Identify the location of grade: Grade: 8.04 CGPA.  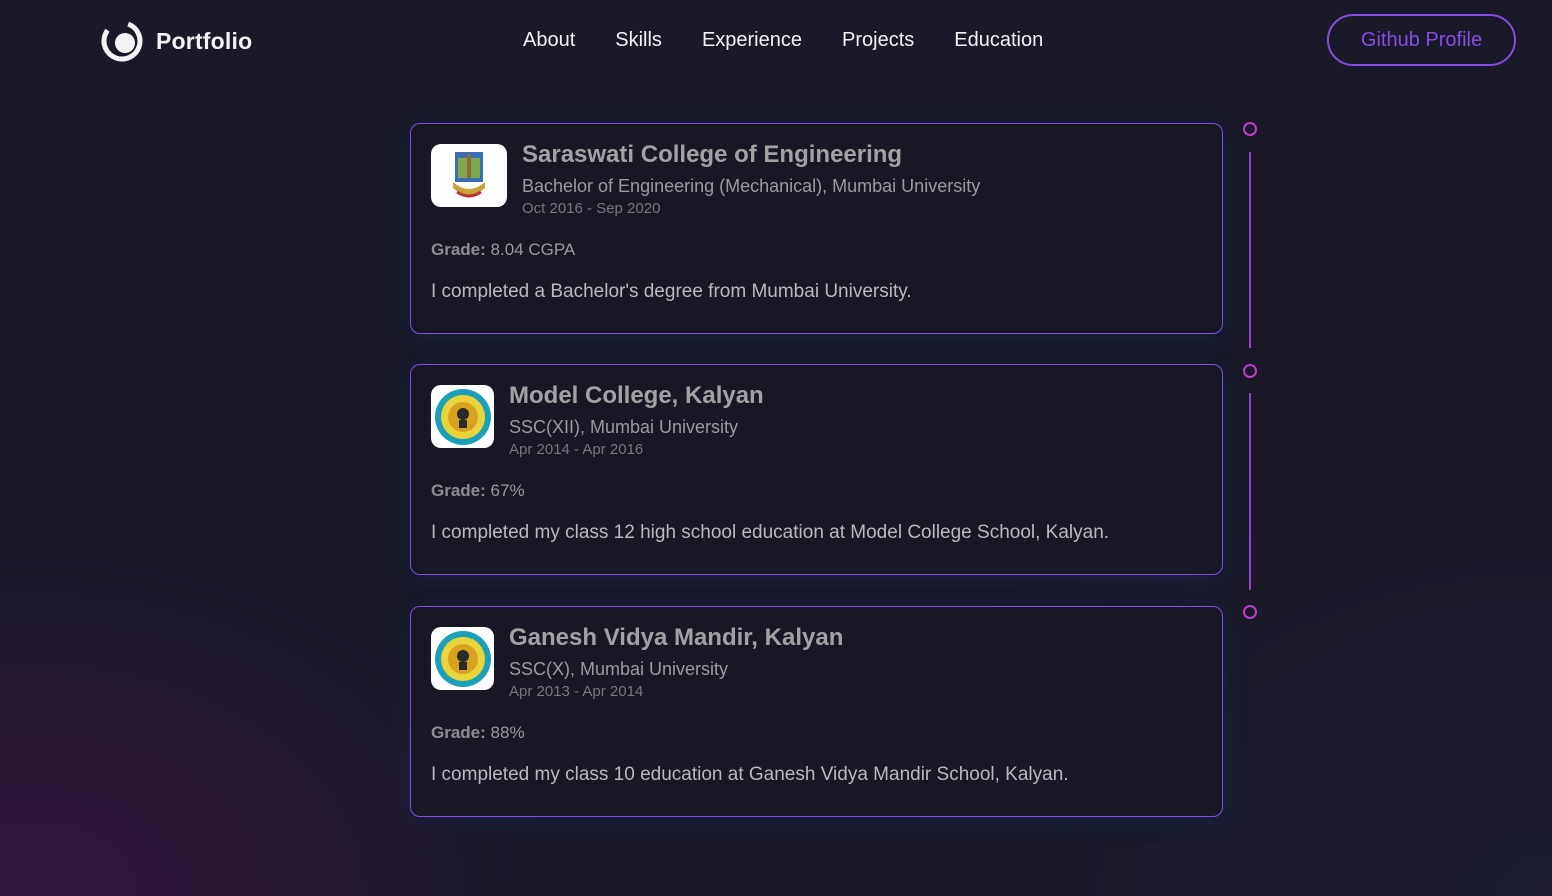
(816, 250).